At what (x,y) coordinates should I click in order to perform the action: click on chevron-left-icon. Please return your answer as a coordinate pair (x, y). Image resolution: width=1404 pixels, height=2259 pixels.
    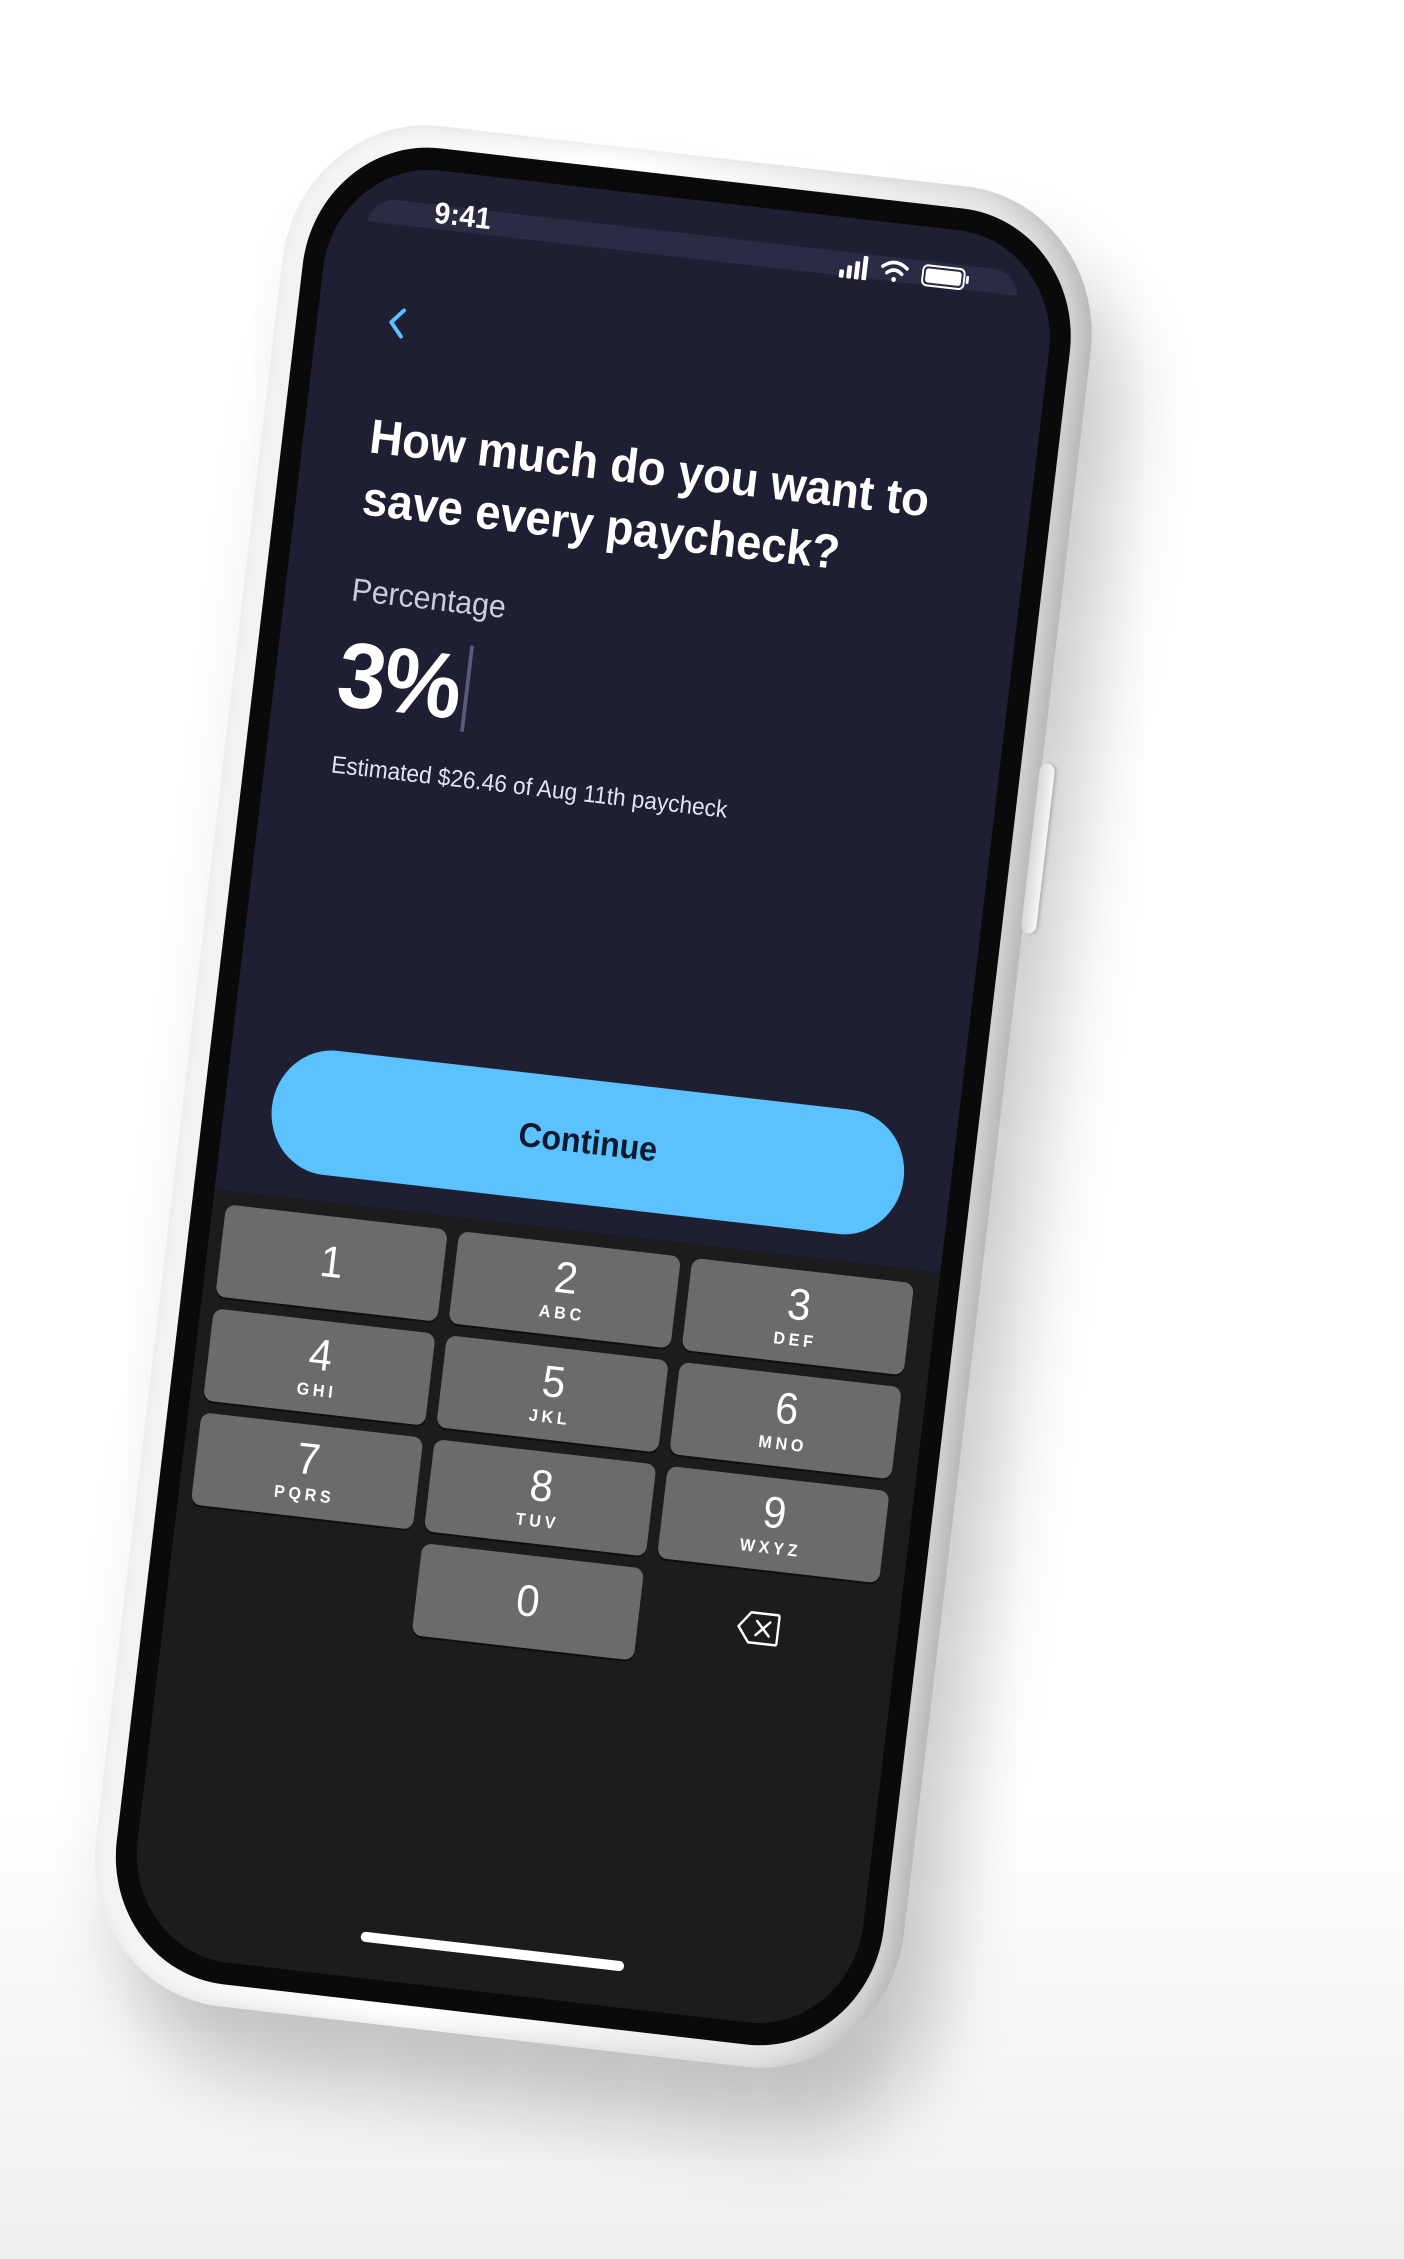
    Looking at the image, I should click on (397, 323).